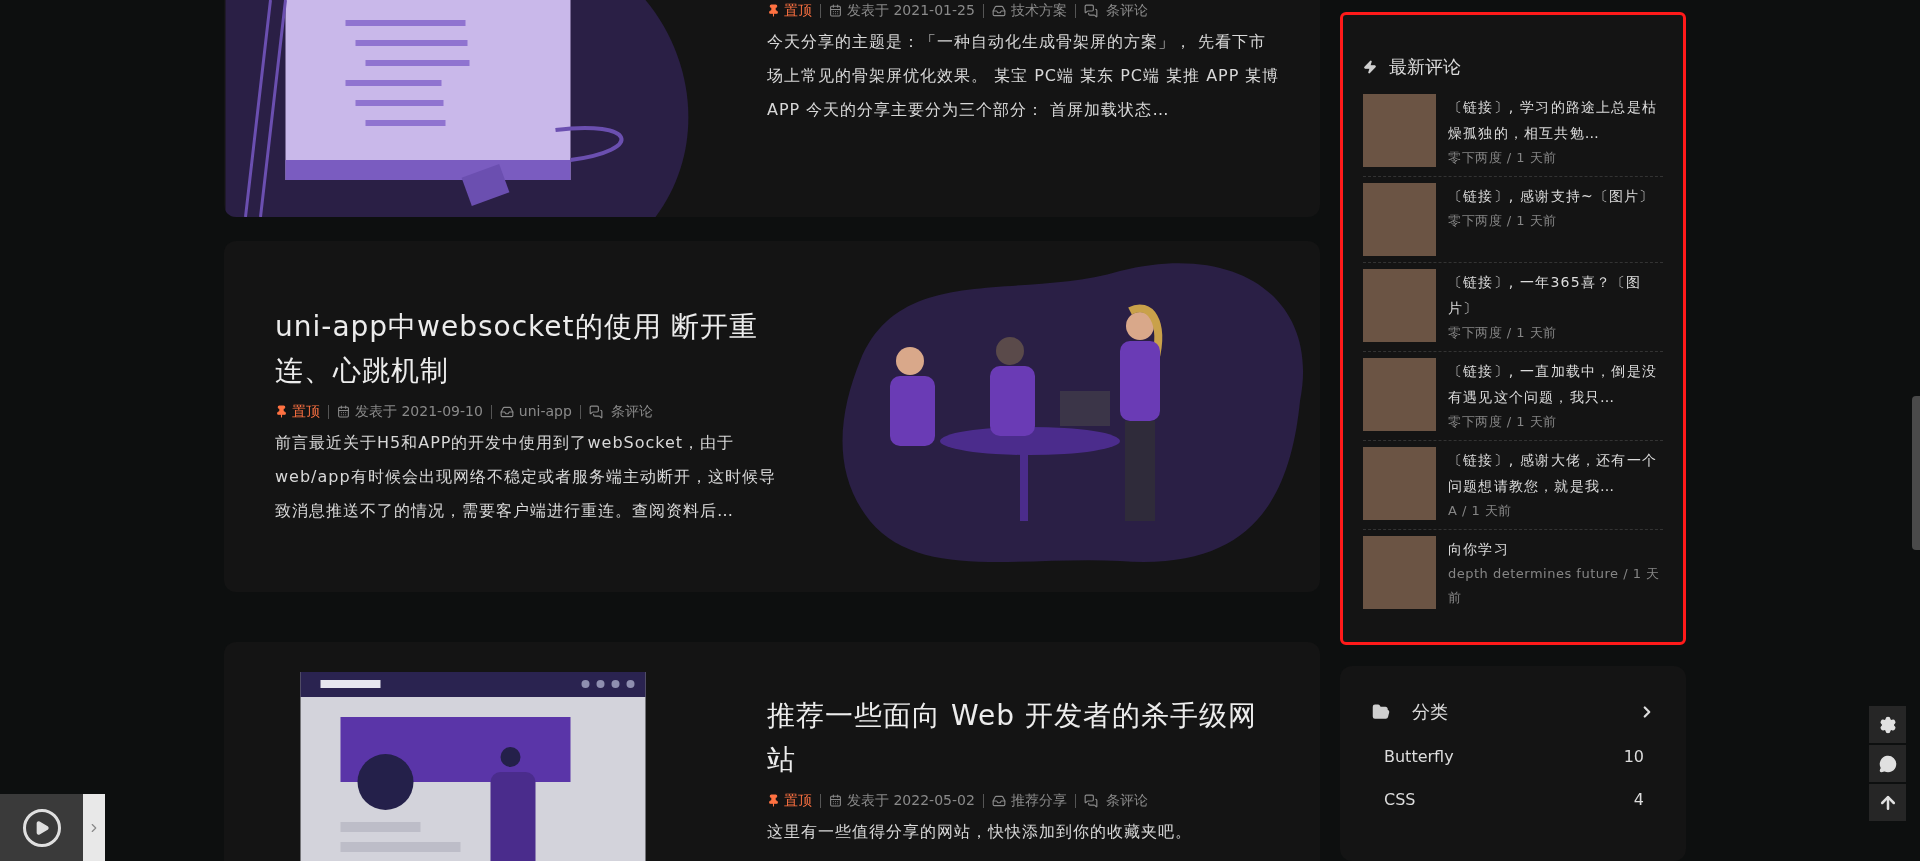  What do you see at coordinates (1513, 800) in the screenshot?
I see `category-item: CSS 4` at bounding box center [1513, 800].